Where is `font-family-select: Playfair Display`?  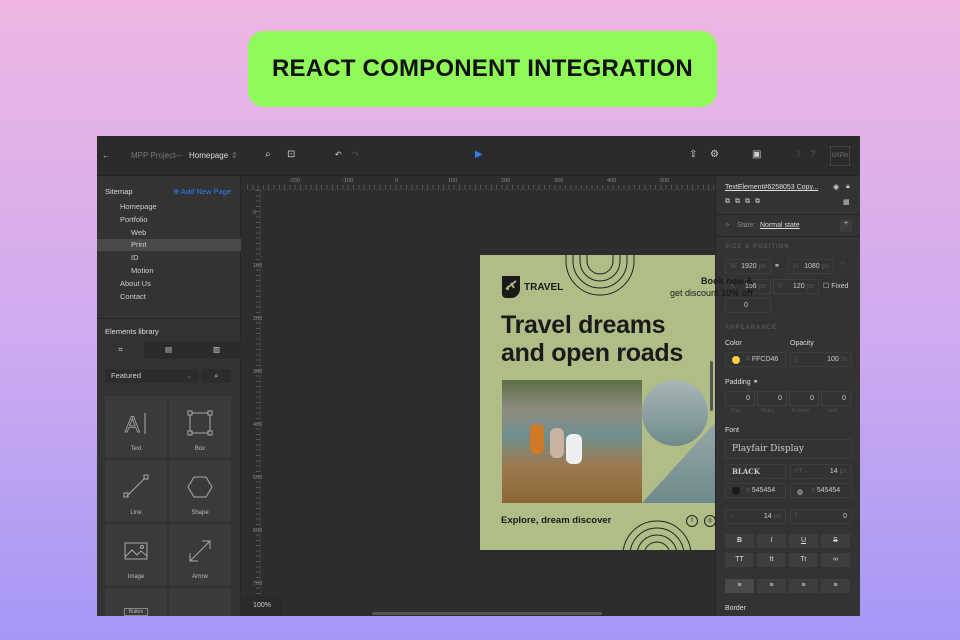
font-family-select: Playfair Display is located at coordinates (788, 449).